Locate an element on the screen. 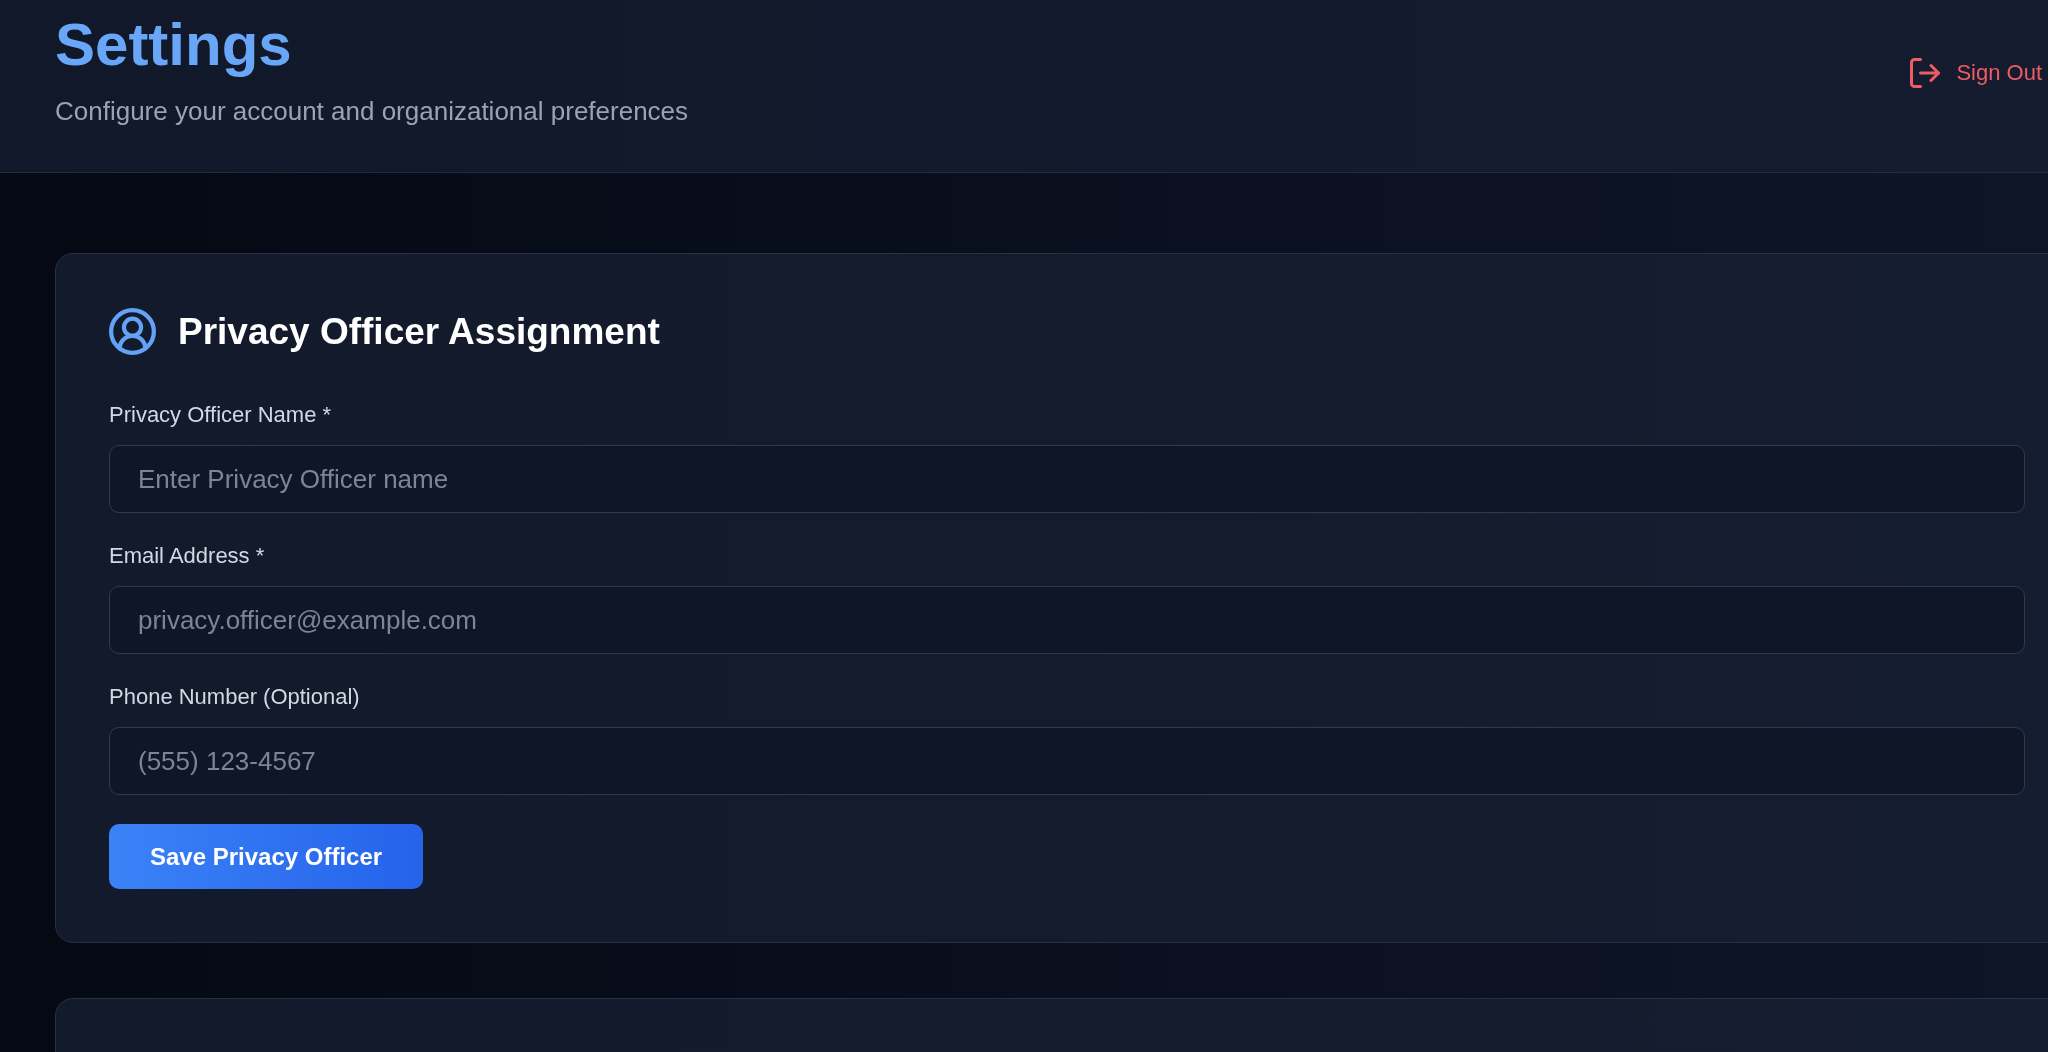 The image size is (2048, 1052). input-field: privacy.officer@example.com is located at coordinates (1067, 620).